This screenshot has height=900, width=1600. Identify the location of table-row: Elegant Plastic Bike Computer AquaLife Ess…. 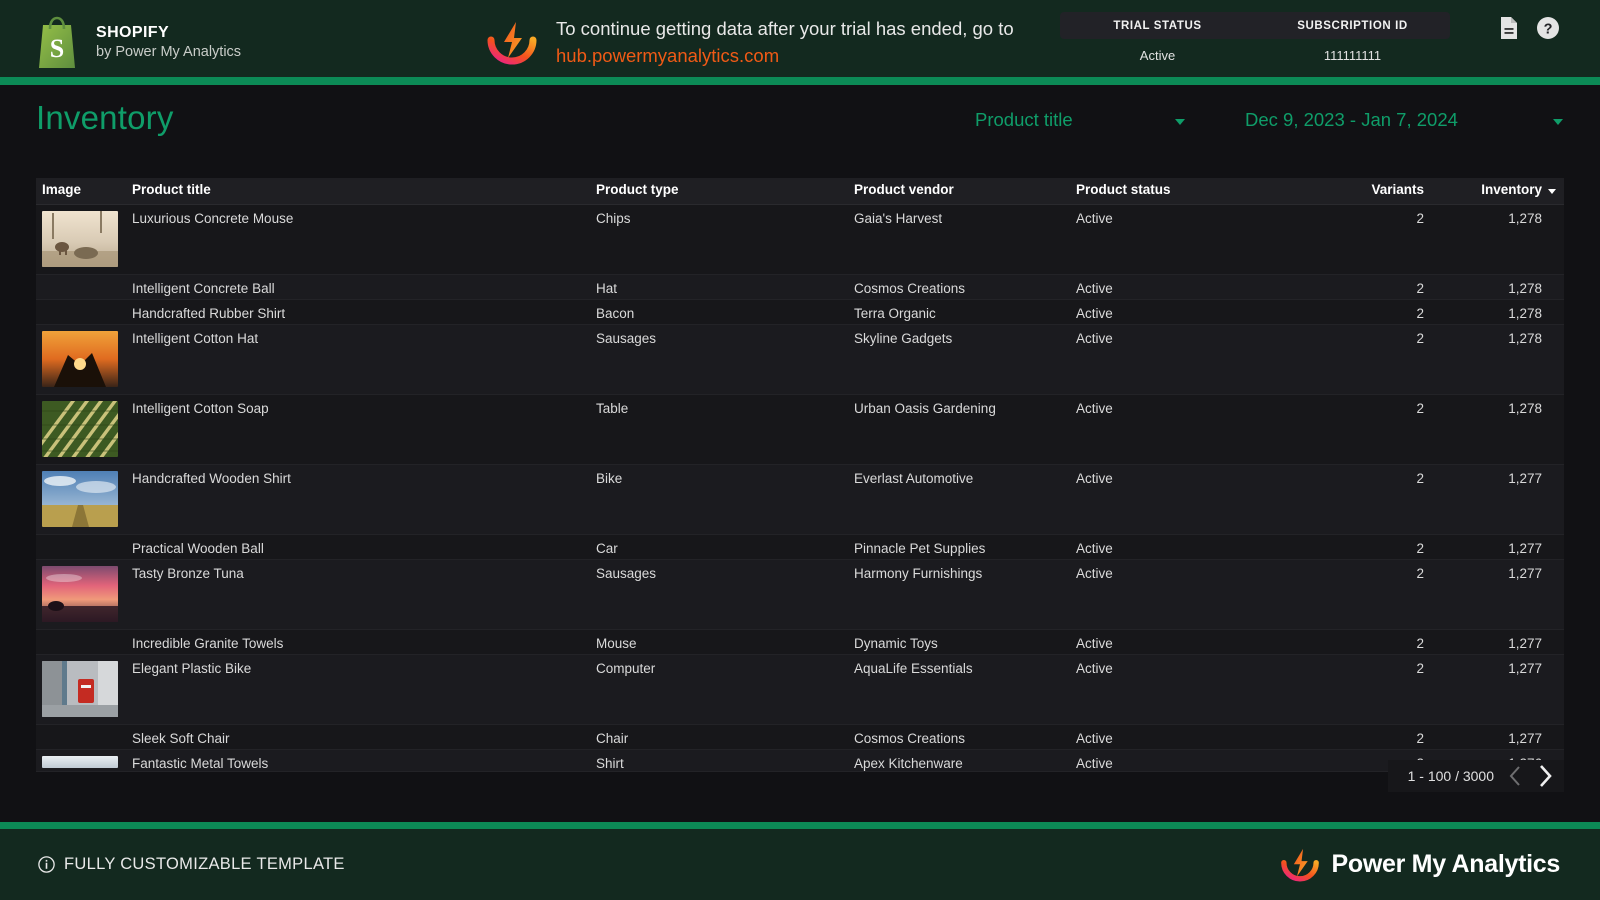
(800, 689).